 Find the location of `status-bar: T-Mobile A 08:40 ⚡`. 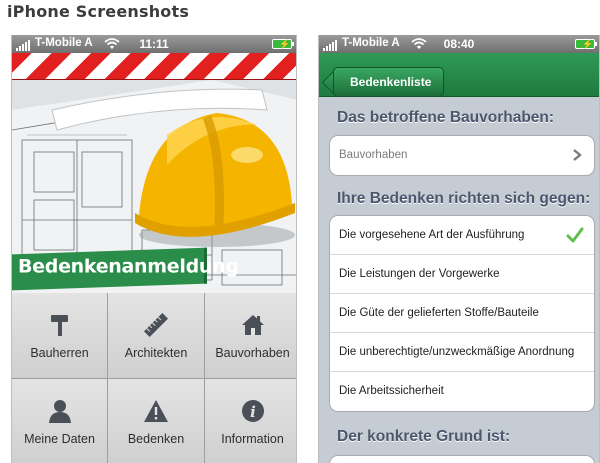

status-bar: T-Mobile A 08:40 ⚡ is located at coordinates (459, 44).